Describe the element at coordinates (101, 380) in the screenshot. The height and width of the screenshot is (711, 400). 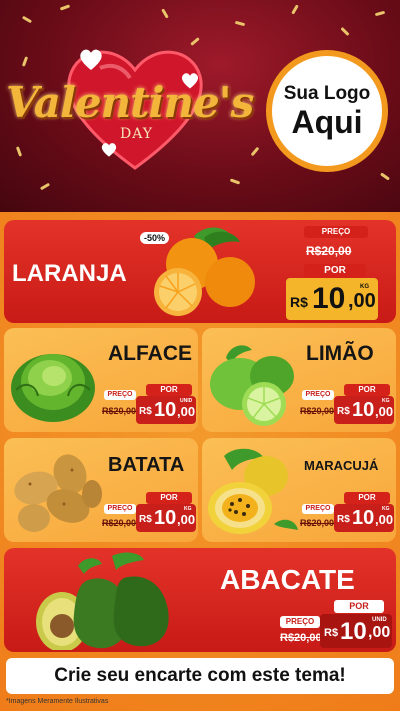
I see `product-card-alface: ALFACE PREÇO R$20,00 POR R$ 10 ,00 UNID` at that location.